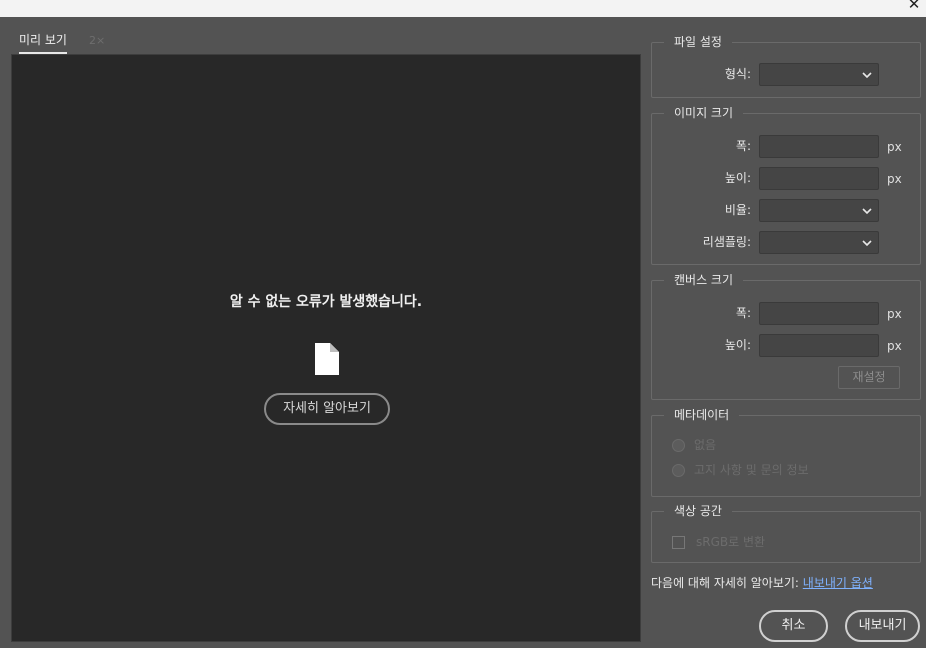  What do you see at coordinates (327, 359) in the screenshot?
I see `document-icon` at bounding box center [327, 359].